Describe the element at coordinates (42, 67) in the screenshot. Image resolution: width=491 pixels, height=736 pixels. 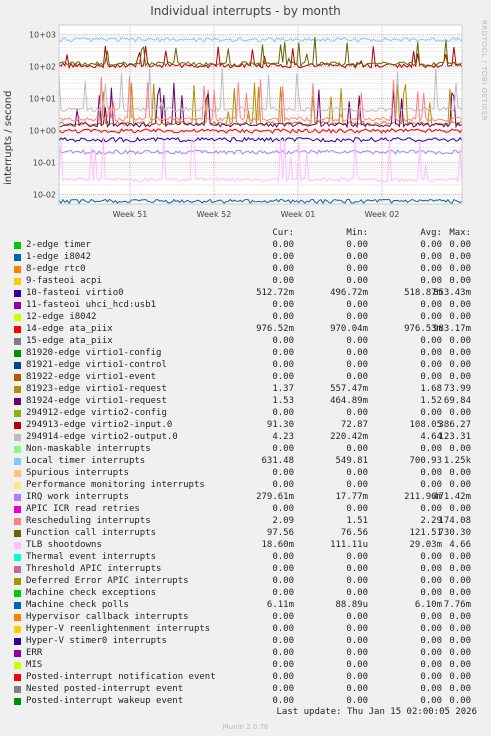
I see `y-tick-label: 10+02` at that location.